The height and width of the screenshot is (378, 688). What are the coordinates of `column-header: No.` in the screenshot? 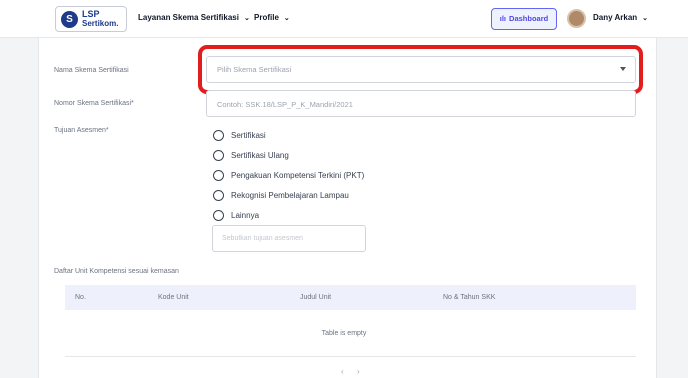 It's located at (80, 297).